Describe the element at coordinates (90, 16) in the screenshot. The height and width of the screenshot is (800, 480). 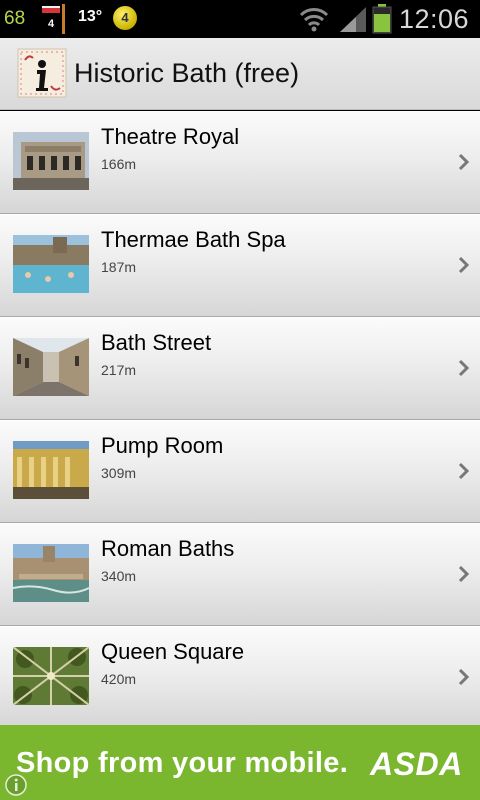
I see `temperature-label: 13°` at that location.